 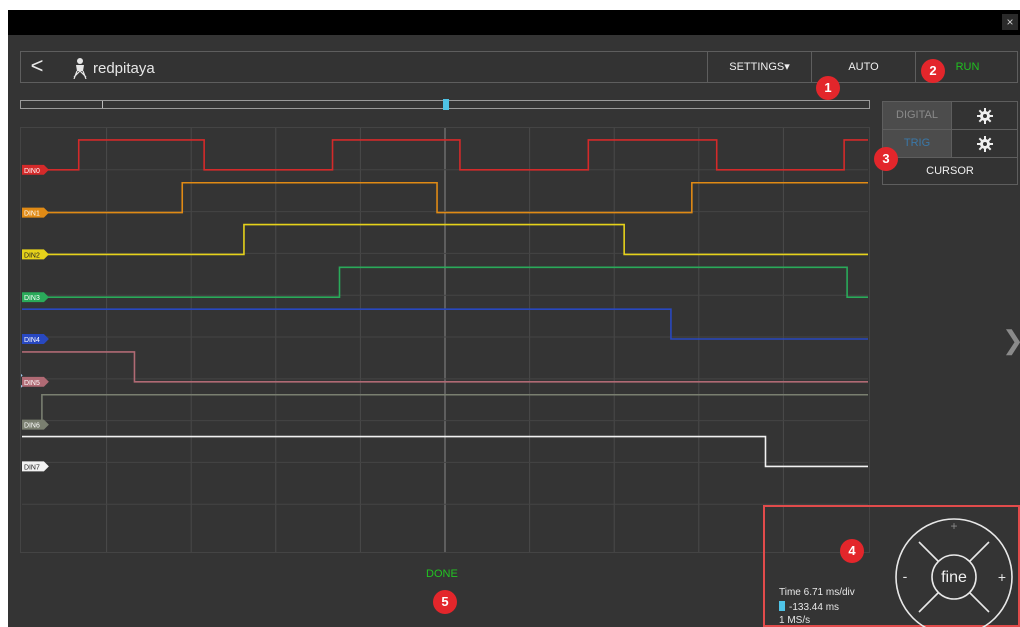 I want to click on channel-label-text: DIN3, so click(x=32, y=298).